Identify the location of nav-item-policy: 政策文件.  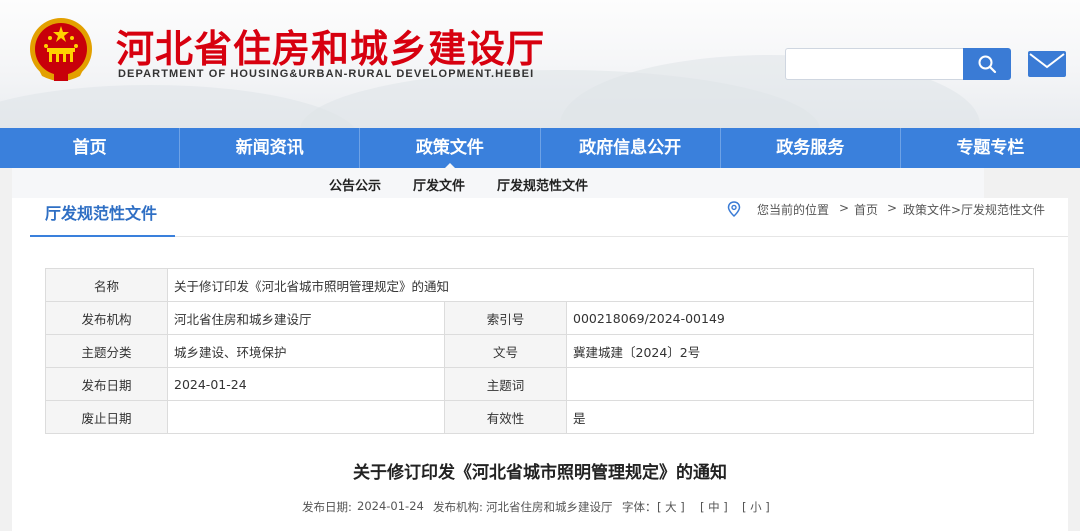
(450, 148).